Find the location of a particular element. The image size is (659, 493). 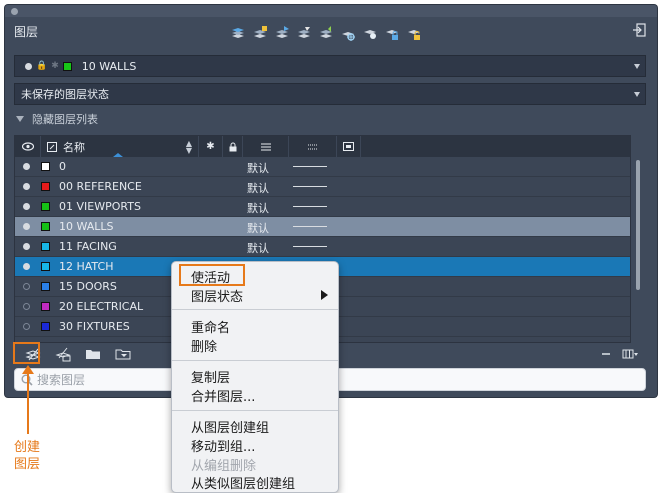

callout-label: 创建 图层 is located at coordinates (34, 456).